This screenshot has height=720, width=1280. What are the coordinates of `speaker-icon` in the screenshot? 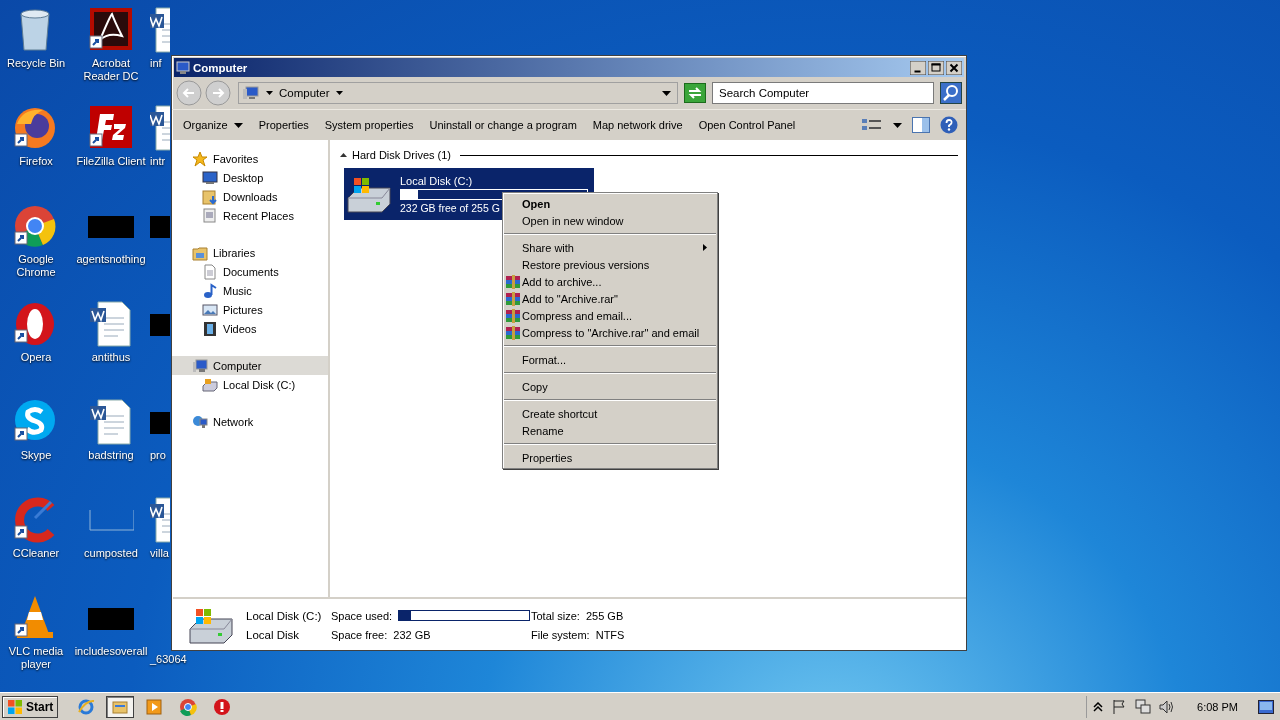 It's located at (1167, 706).